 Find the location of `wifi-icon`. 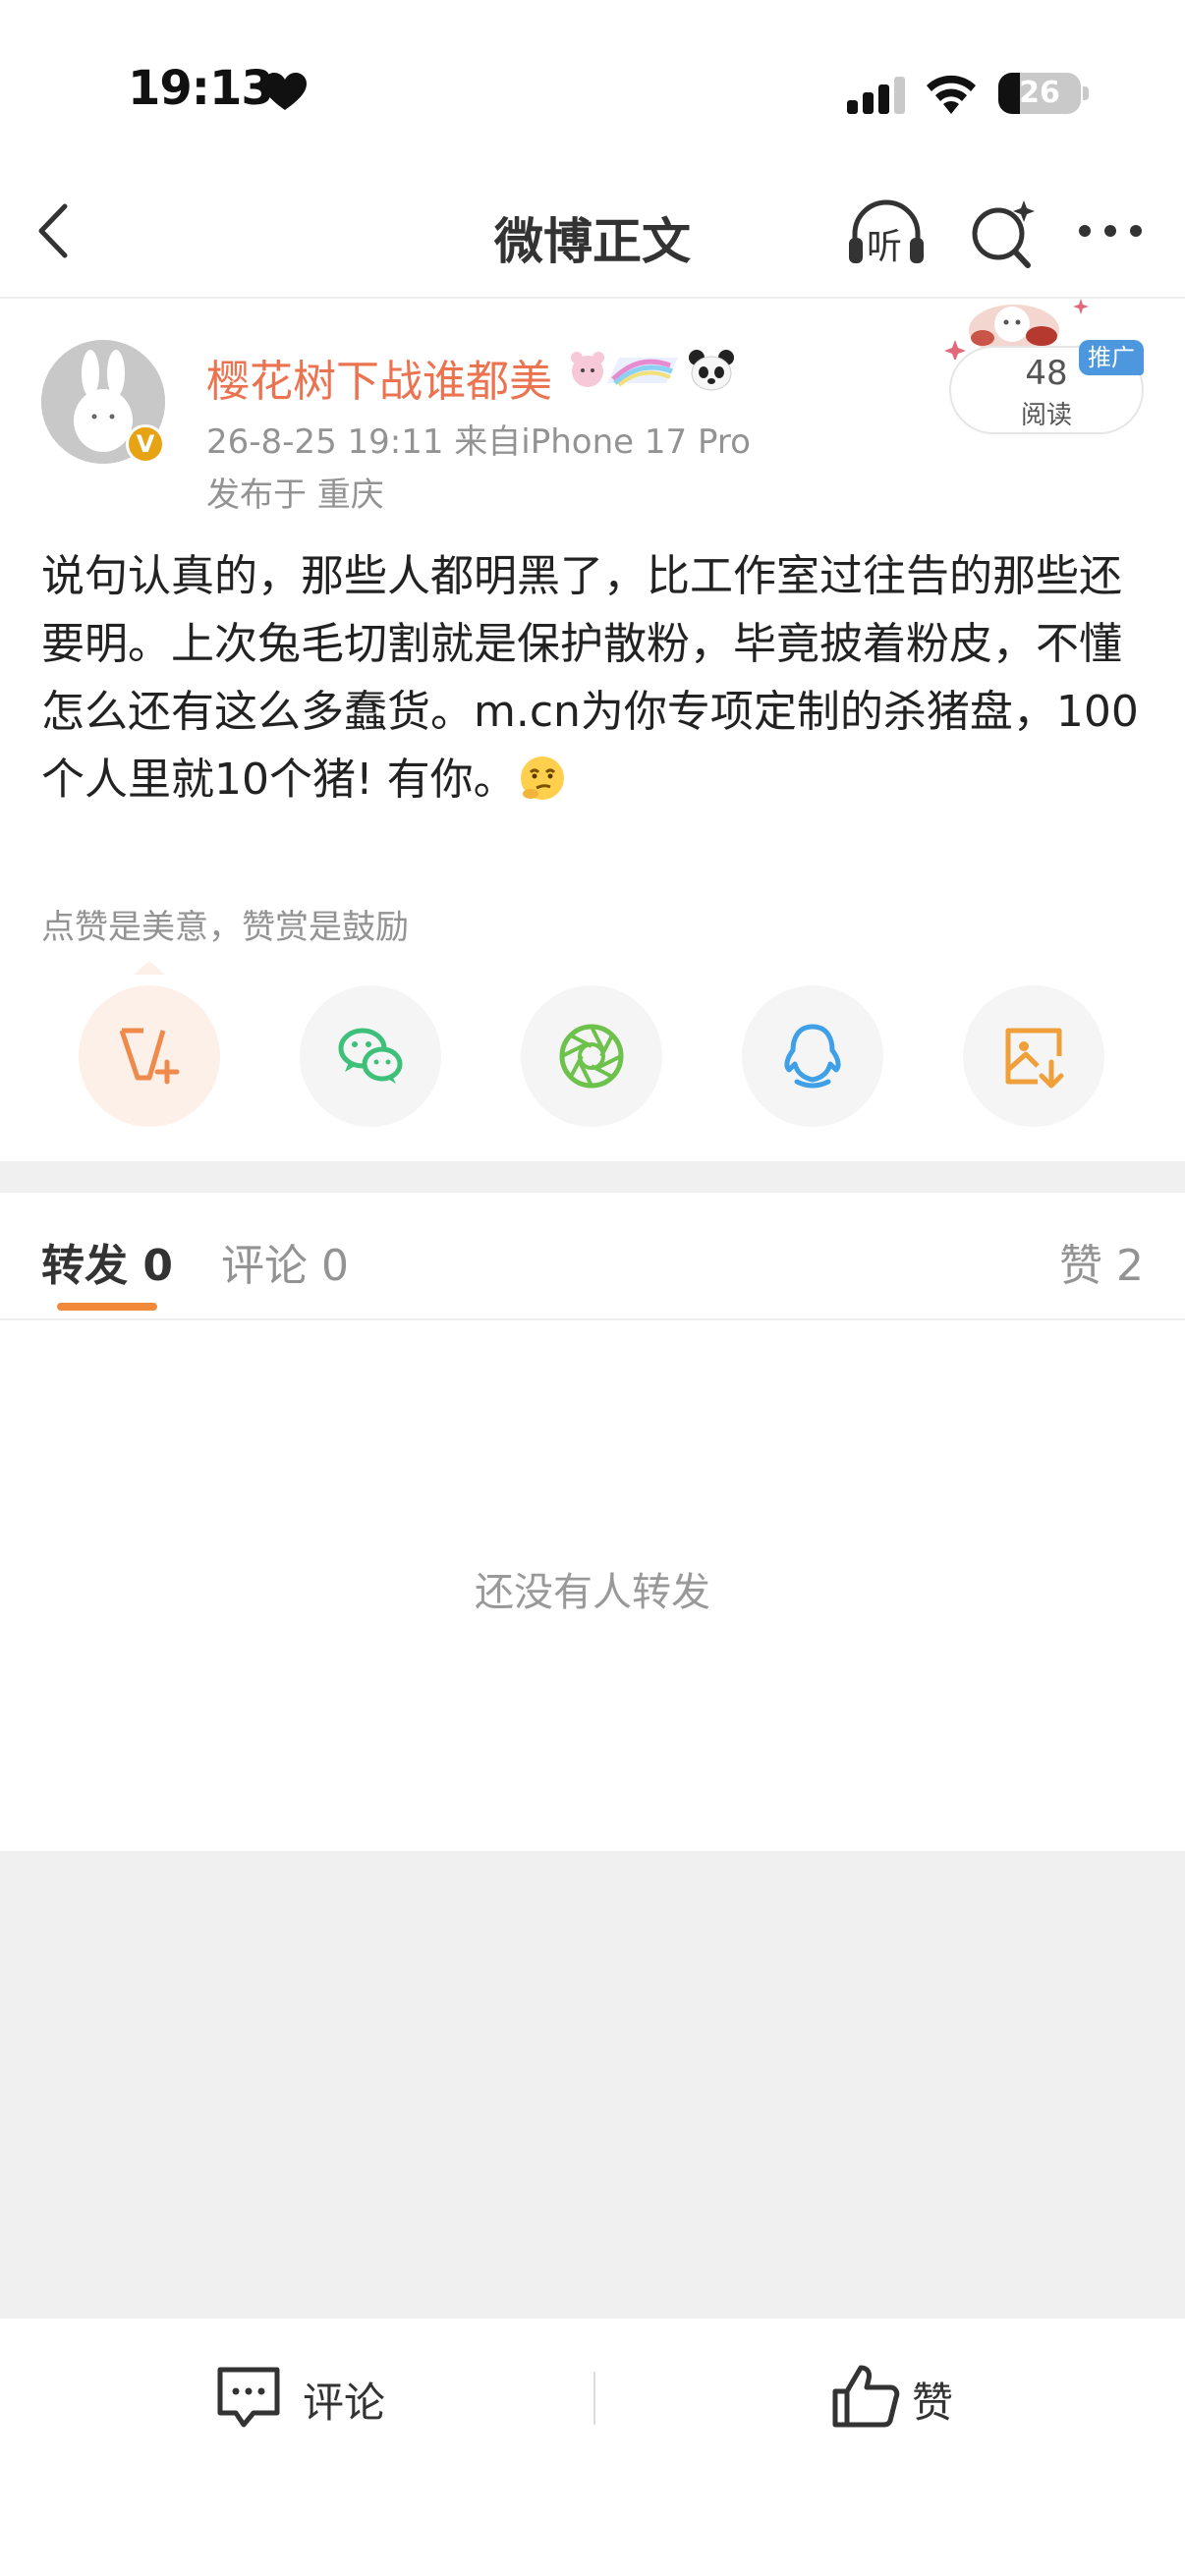

wifi-icon is located at coordinates (952, 94).